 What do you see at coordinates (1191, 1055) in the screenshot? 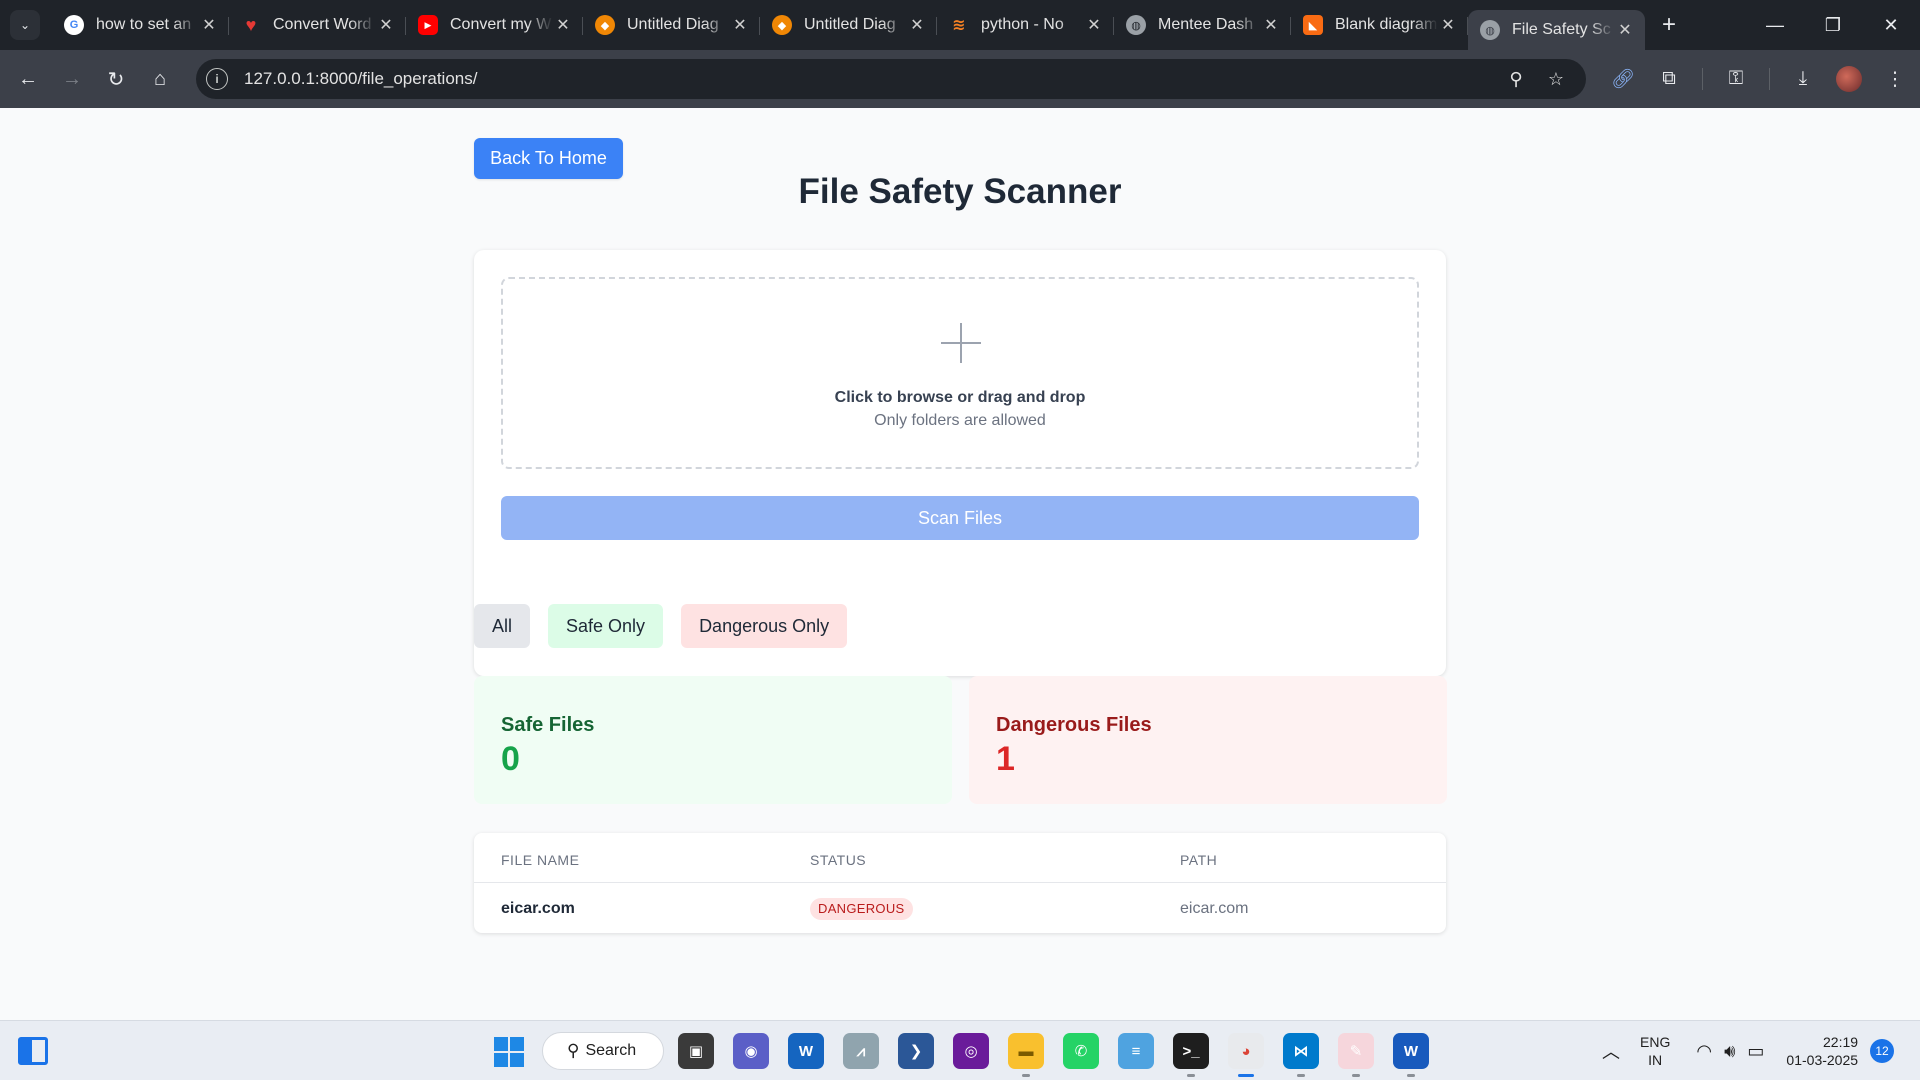
I see `terminal-icon: >_` at bounding box center [1191, 1055].